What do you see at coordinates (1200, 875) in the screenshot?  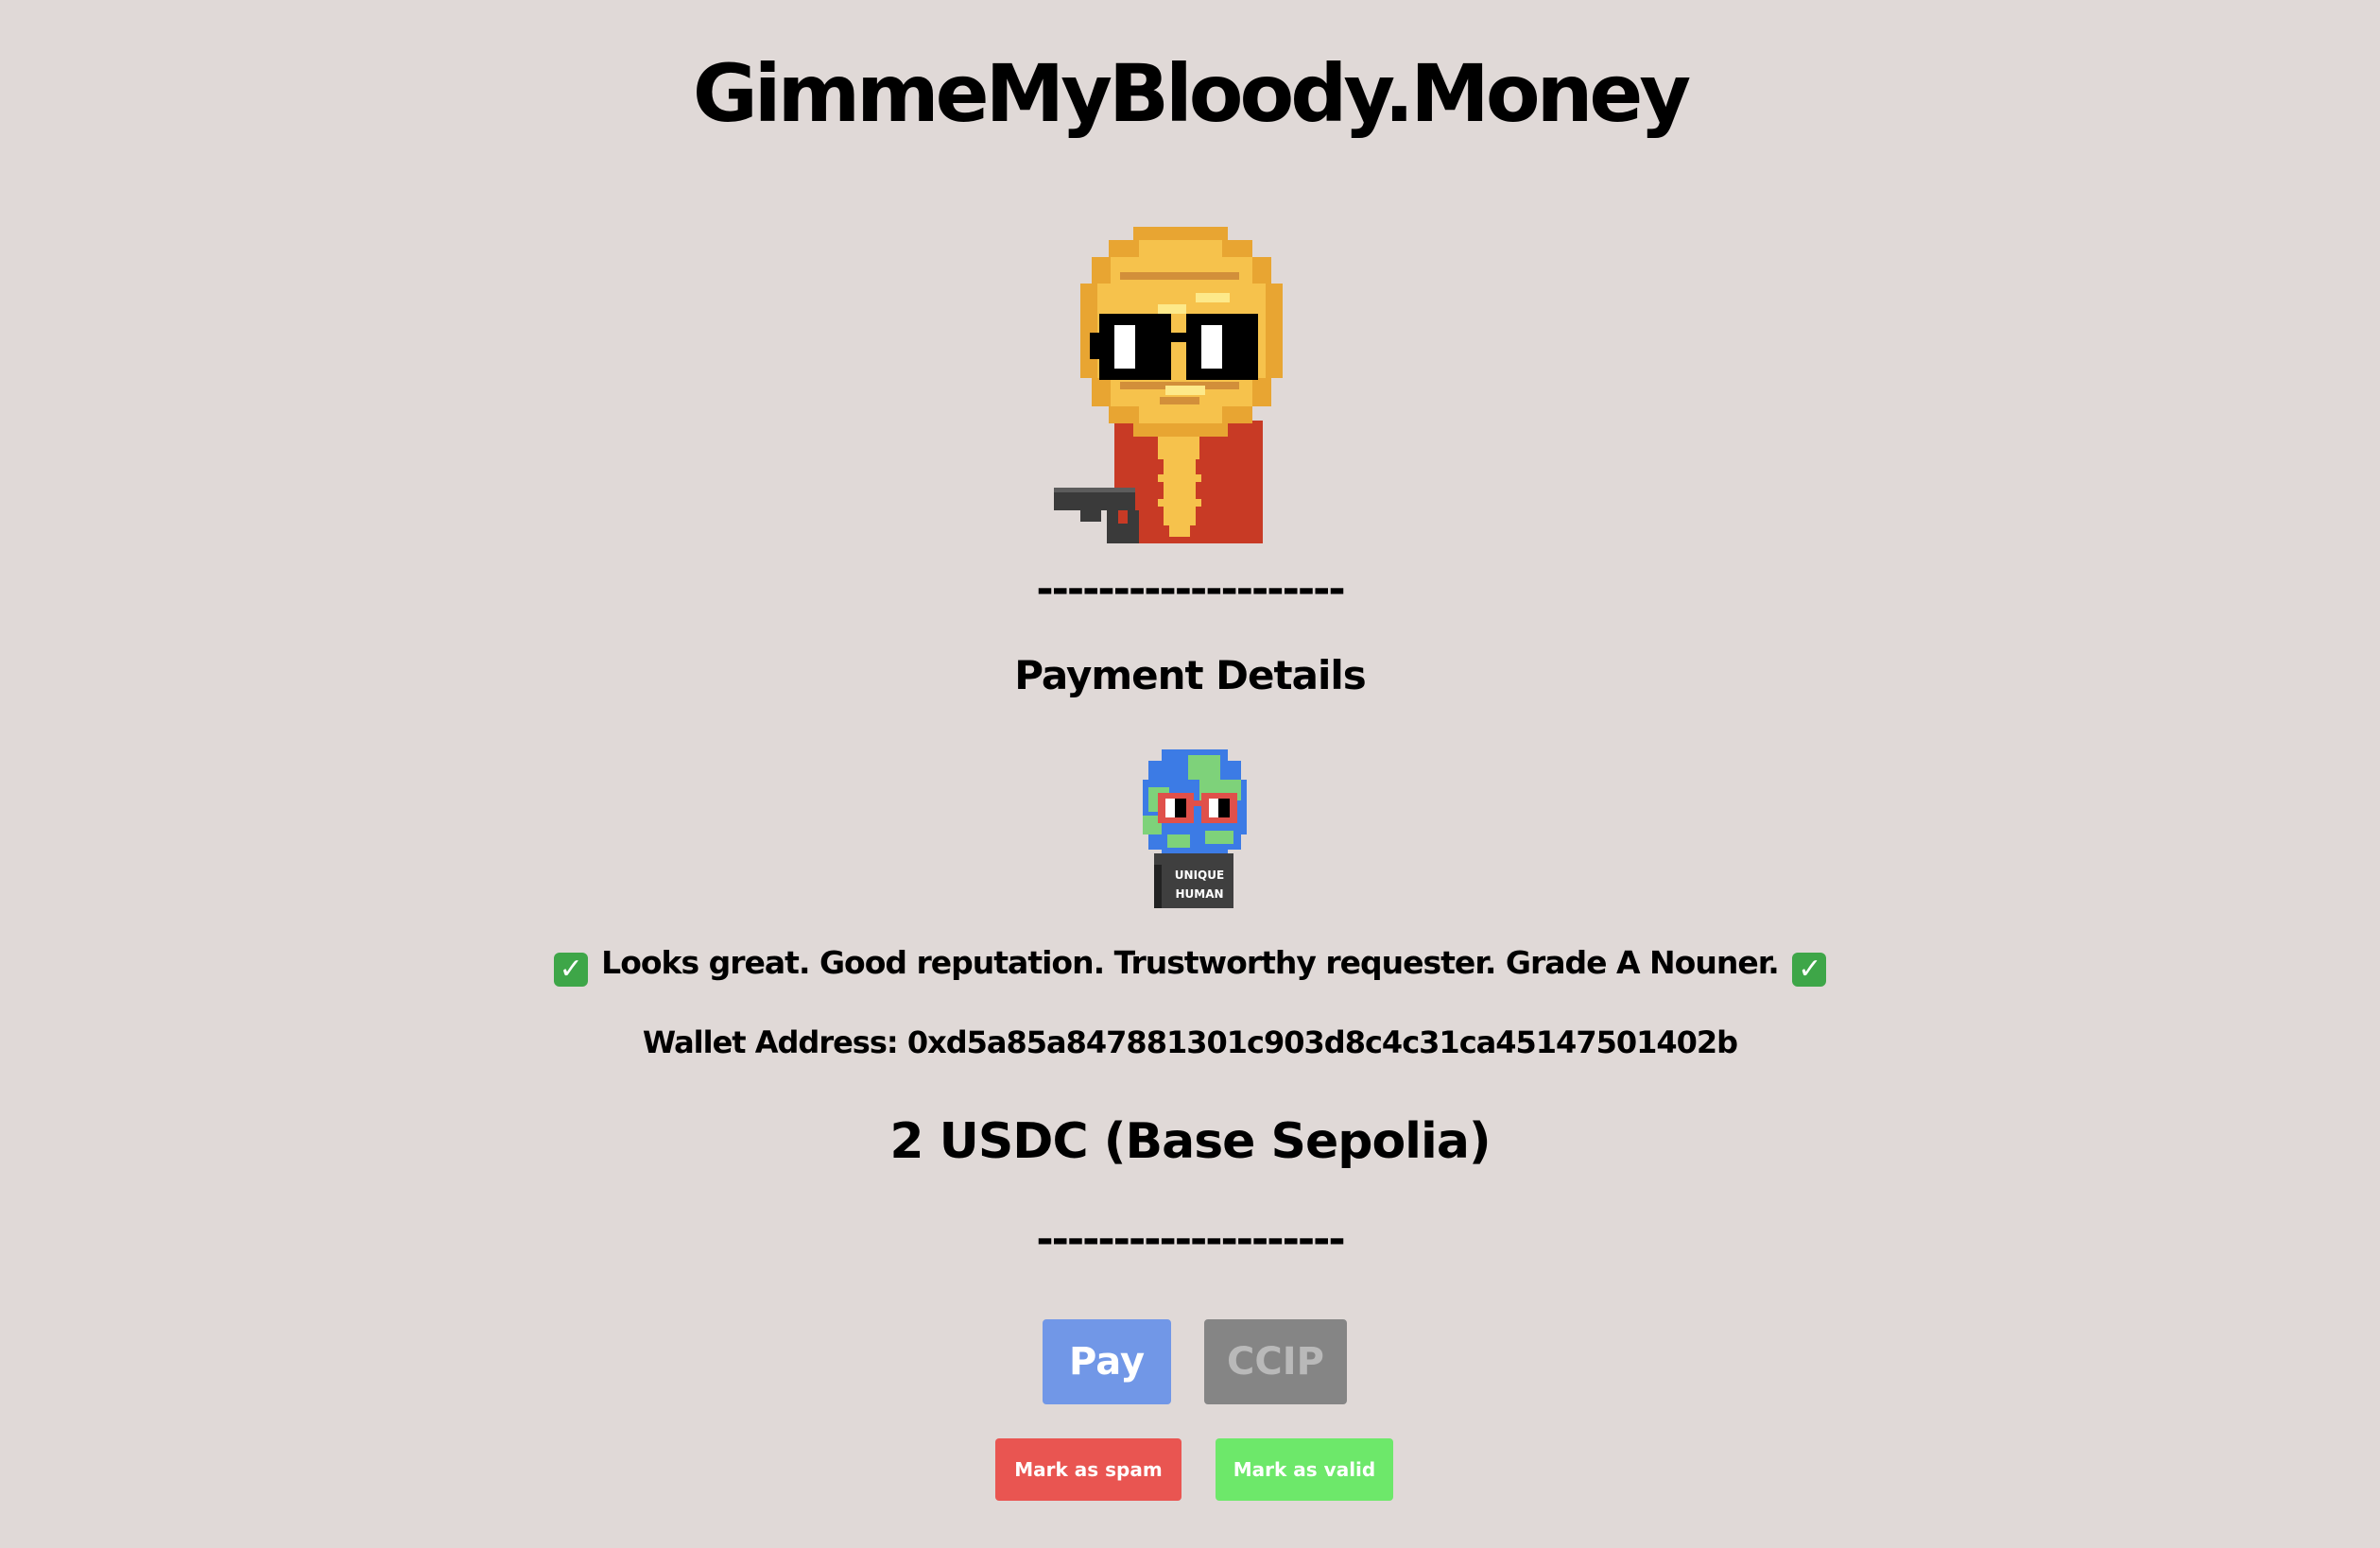 I see `badge-text-unique: UNIQUE` at bounding box center [1200, 875].